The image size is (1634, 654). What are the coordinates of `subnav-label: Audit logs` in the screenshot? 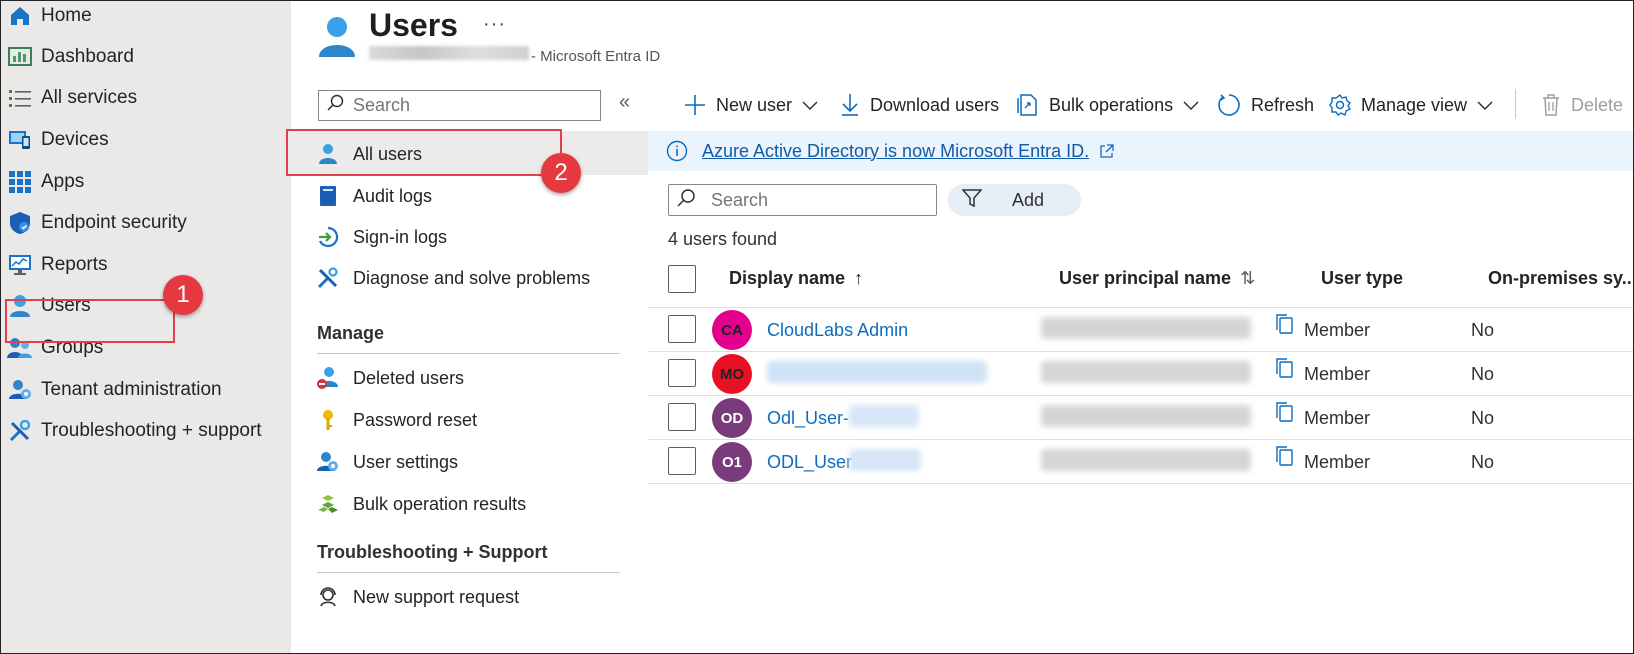 It's located at (393, 195).